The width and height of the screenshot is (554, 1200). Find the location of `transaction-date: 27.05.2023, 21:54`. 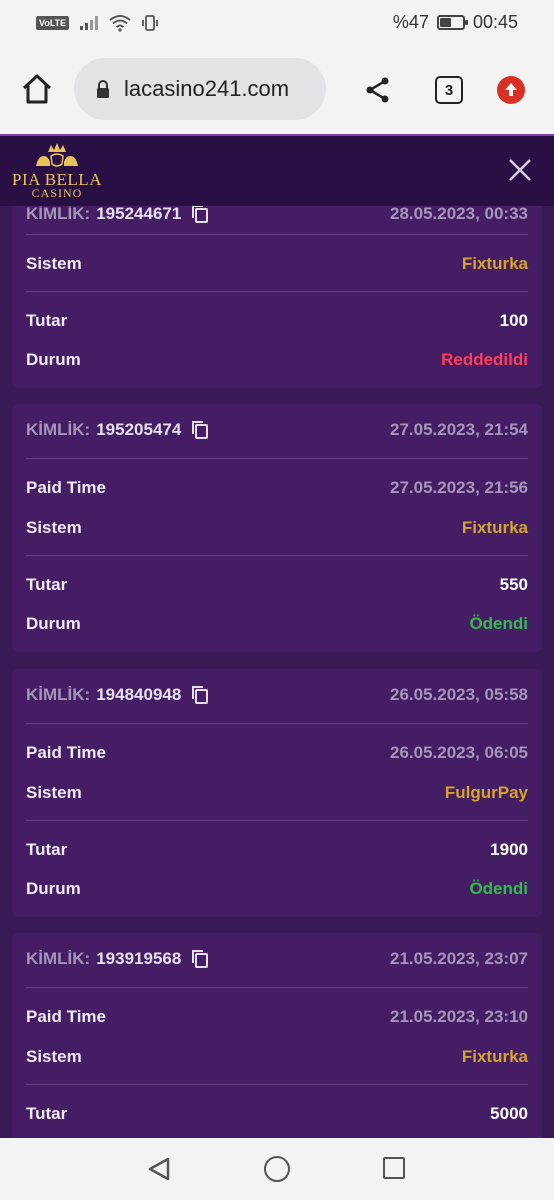

transaction-date: 27.05.2023, 21:54 is located at coordinates (458, 429).